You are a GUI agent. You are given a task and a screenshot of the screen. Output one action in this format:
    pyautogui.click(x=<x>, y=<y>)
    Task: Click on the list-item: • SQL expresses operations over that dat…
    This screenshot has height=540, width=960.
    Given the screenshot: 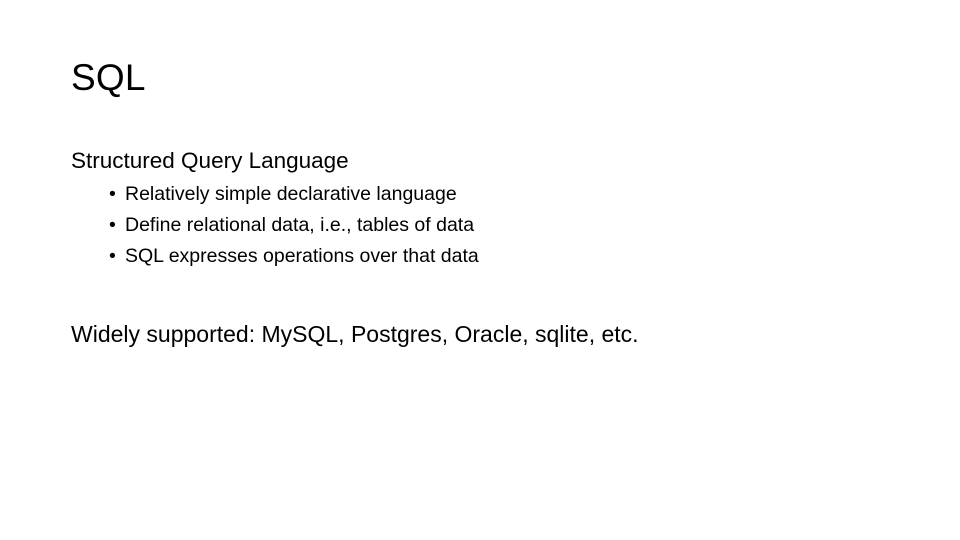 What is the action you would take?
    pyautogui.click(x=481, y=256)
    